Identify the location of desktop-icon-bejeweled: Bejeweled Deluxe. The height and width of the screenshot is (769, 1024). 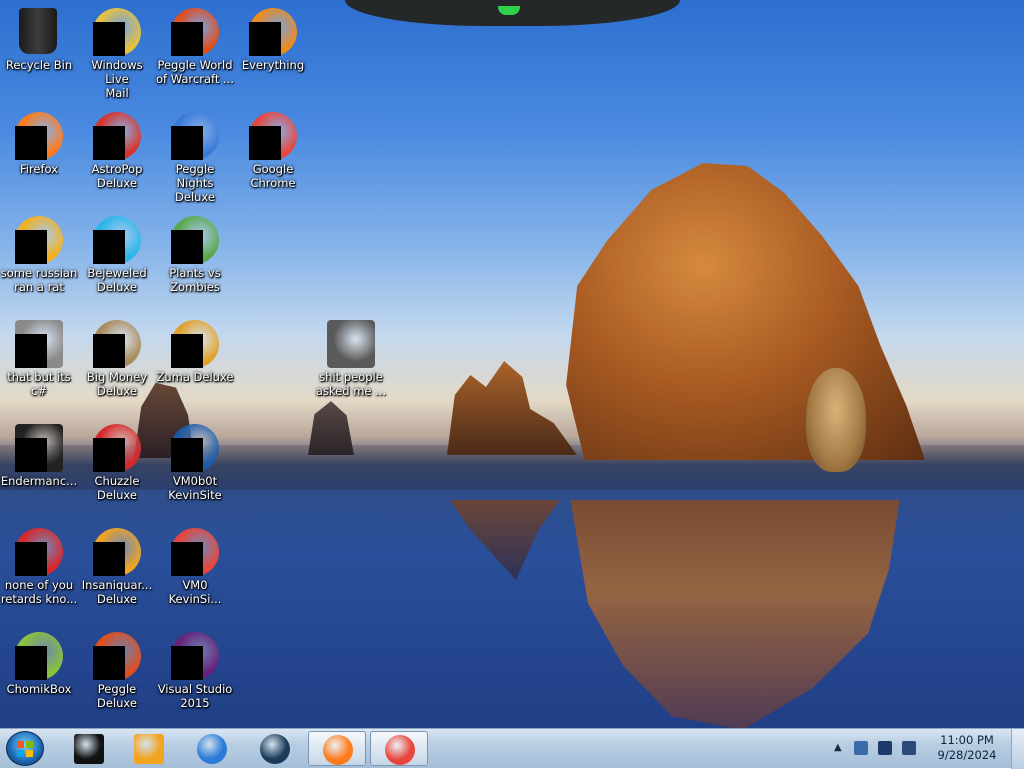
(117, 260).